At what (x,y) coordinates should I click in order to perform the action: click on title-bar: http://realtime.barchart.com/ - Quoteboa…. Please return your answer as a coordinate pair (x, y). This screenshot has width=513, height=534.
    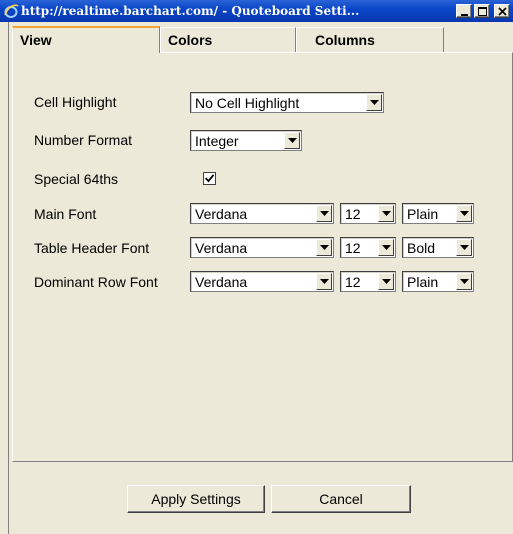
    Looking at the image, I should click on (256, 11).